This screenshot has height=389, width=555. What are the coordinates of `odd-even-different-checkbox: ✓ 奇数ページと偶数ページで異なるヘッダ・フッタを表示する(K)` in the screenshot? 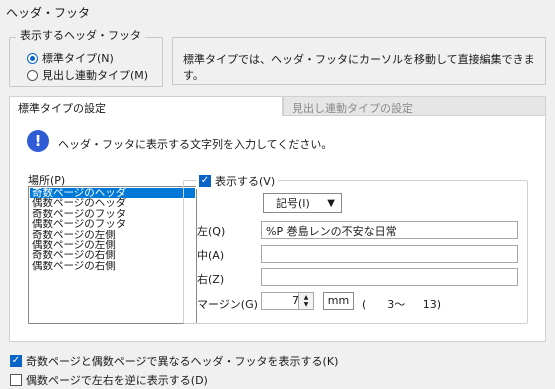 It's located at (174, 361).